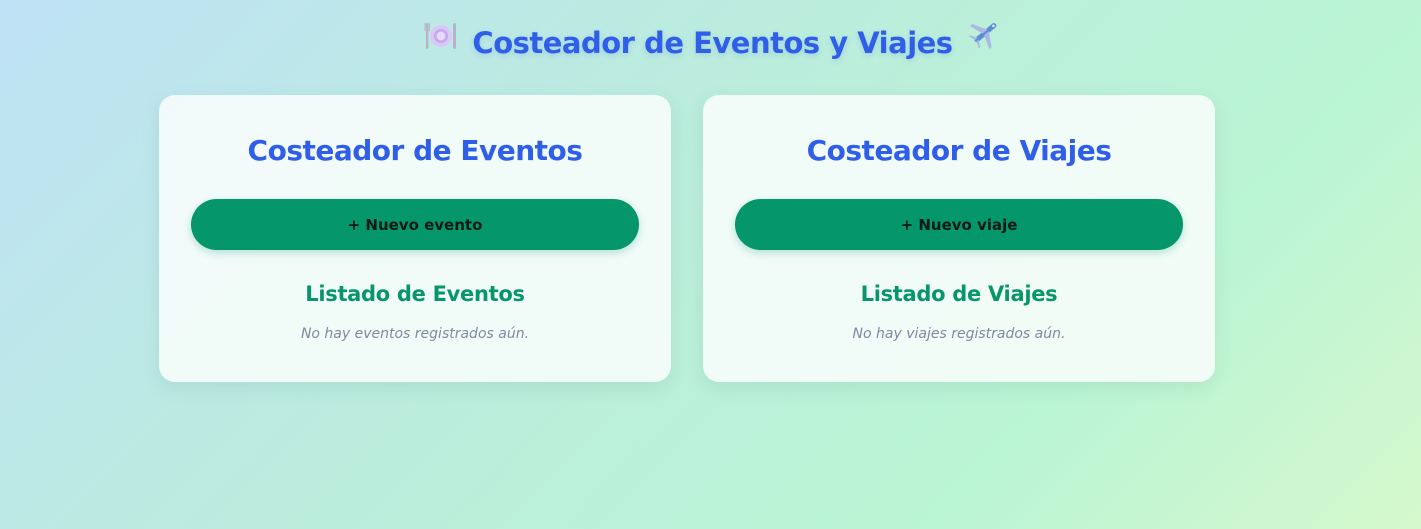  Describe the element at coordinates (415, 294) in the screenshot. I see `events-list-title: Listado de Eventos` at that location.